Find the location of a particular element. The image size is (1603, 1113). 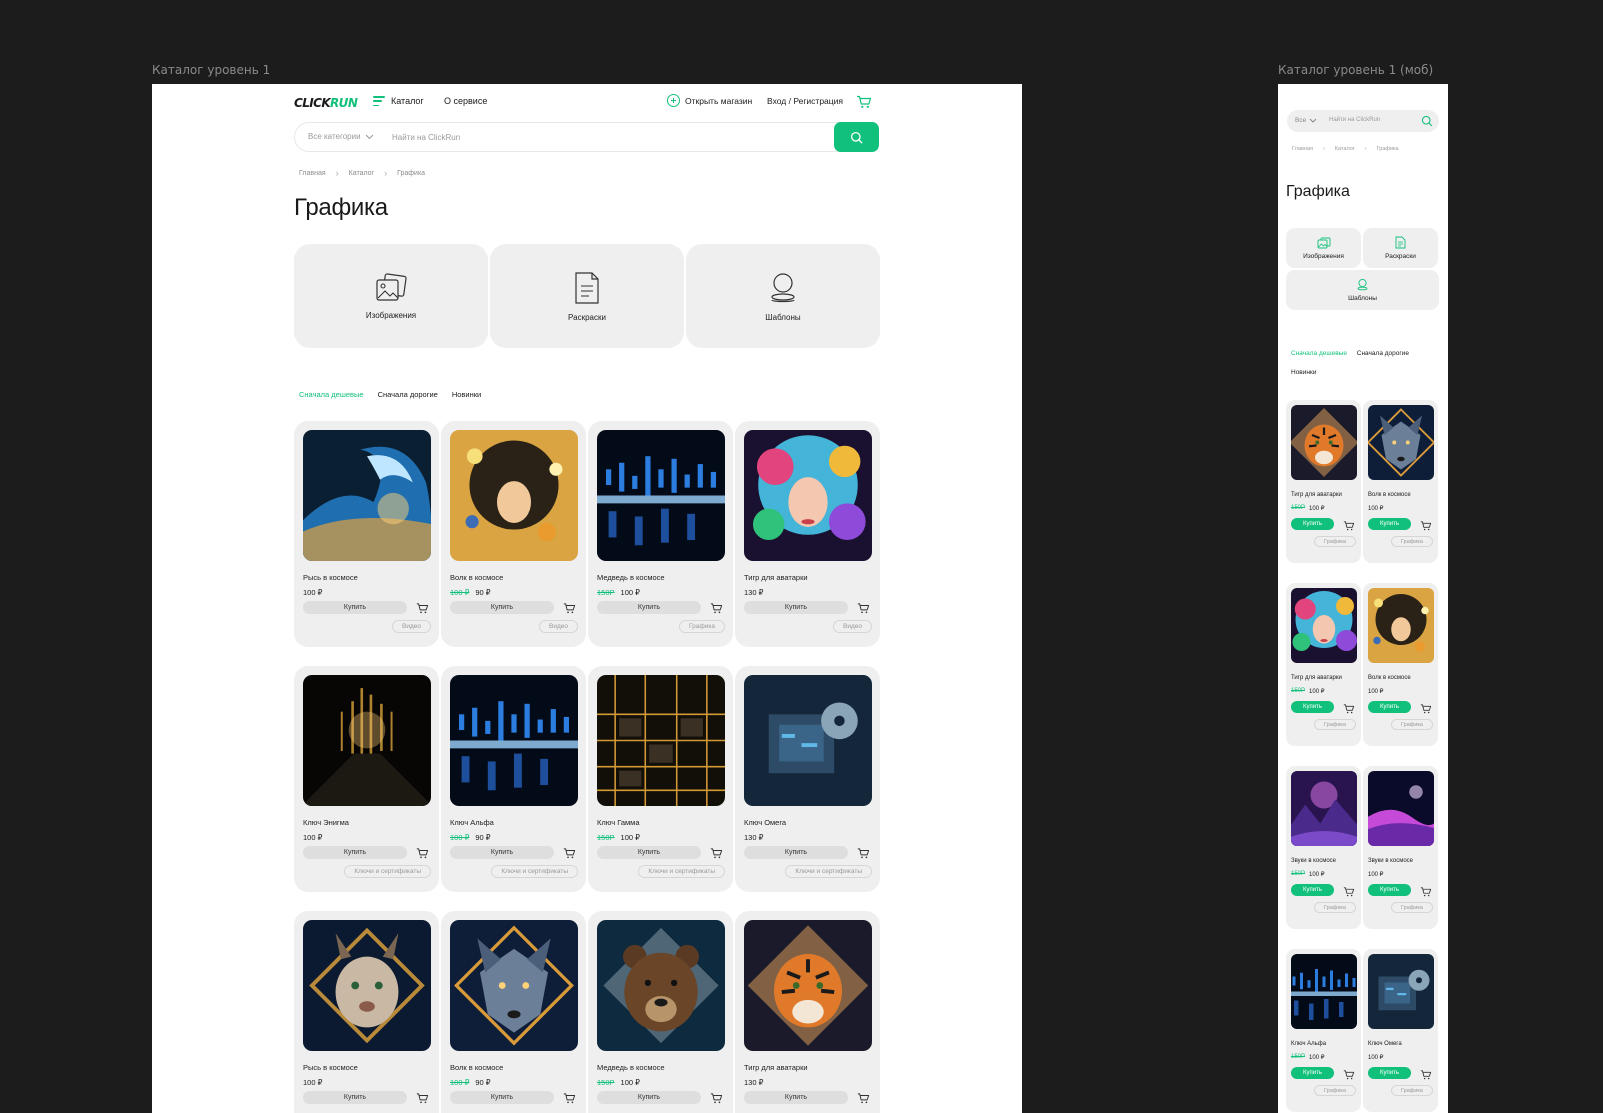

mobile-product-card: Волк в космосе 100 ₽ Купить Графика is located at coordinates (1400, 664).